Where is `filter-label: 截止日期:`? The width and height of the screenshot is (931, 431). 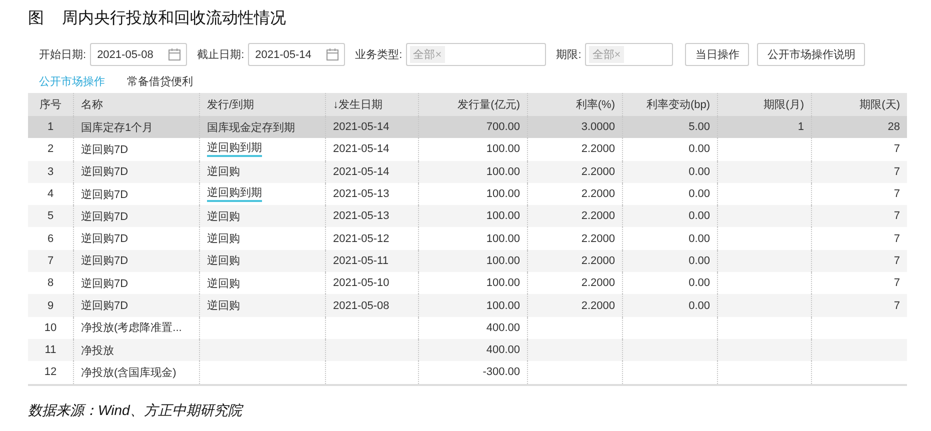 filter-label: 截止日期: is located at coordinates (220, 55).